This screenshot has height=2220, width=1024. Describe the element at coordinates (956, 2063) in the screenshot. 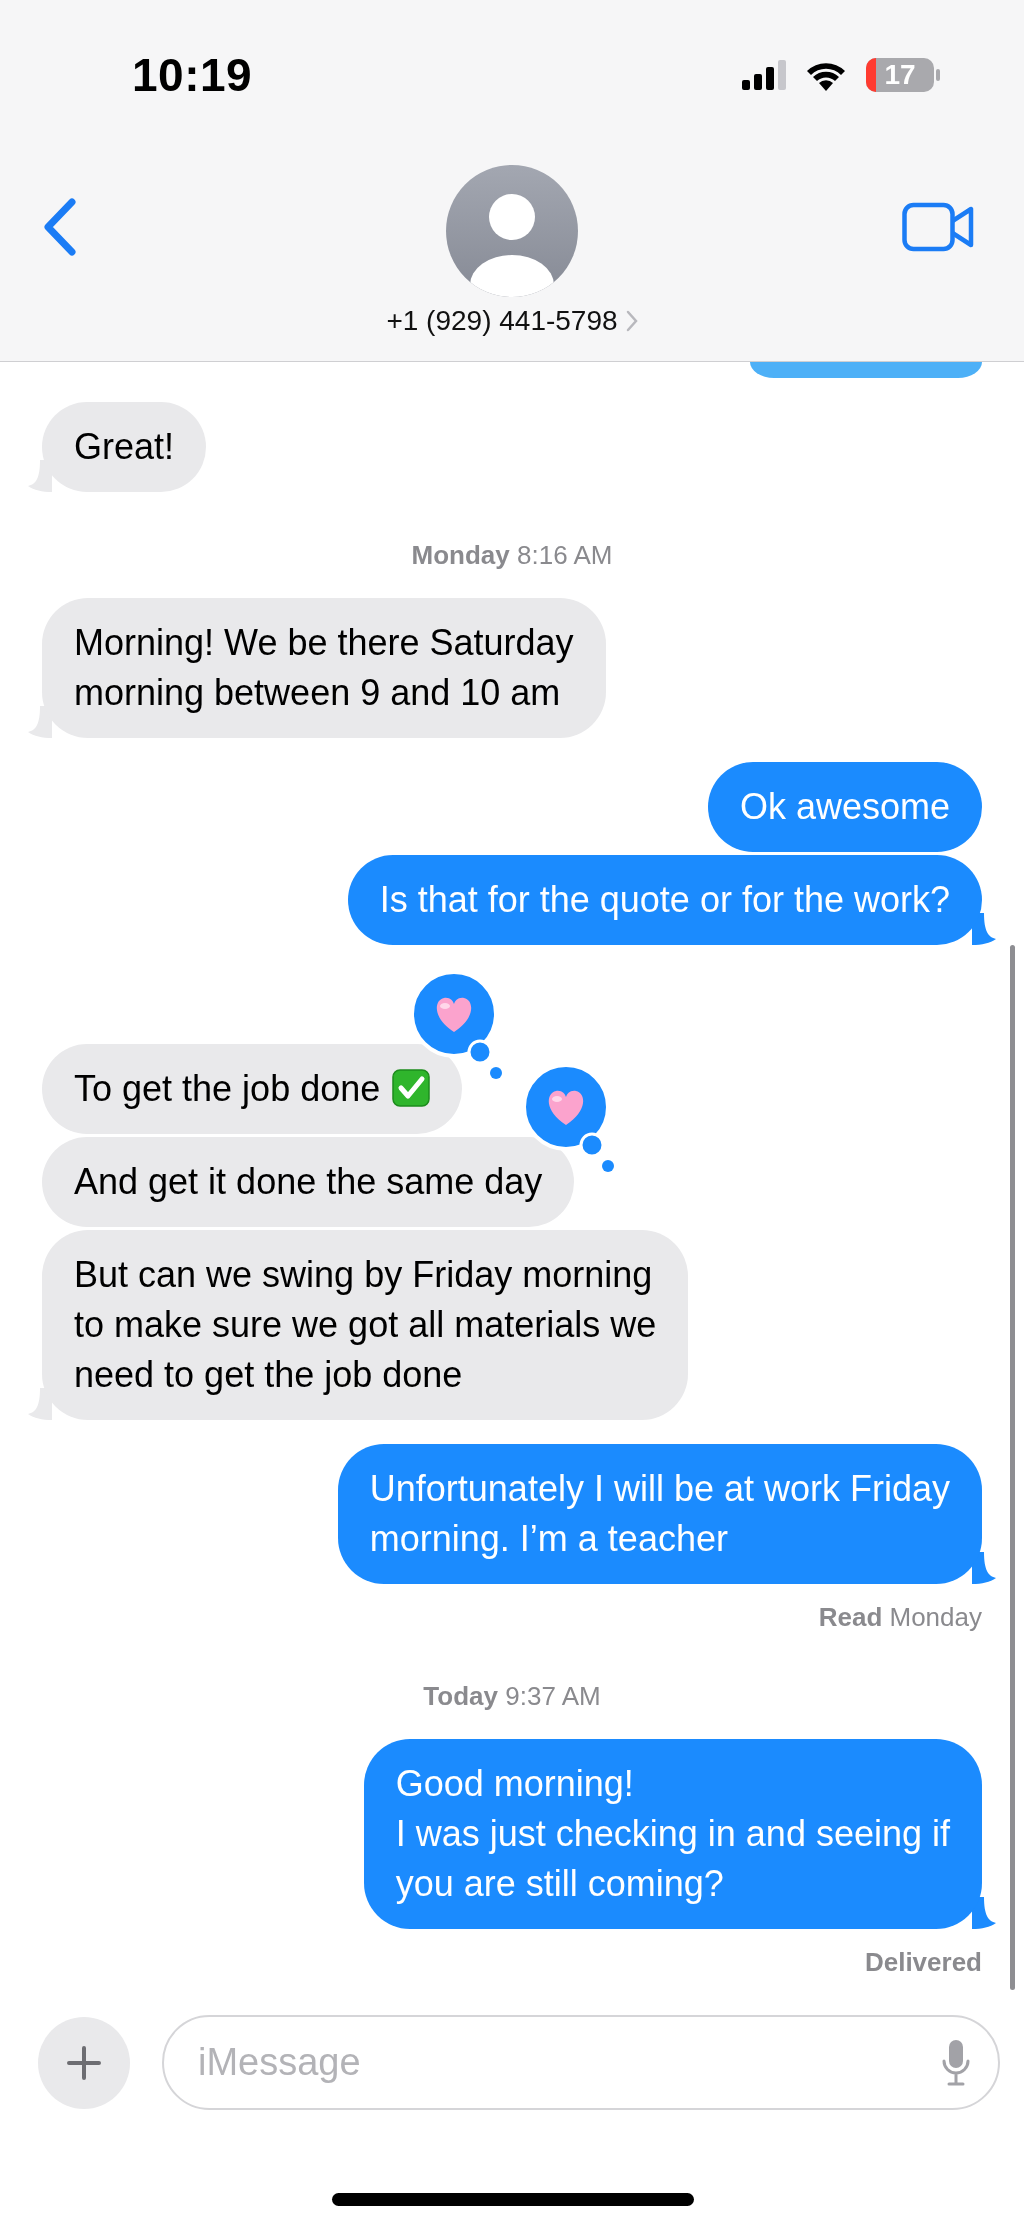

I see `microphone-icon` at that location.